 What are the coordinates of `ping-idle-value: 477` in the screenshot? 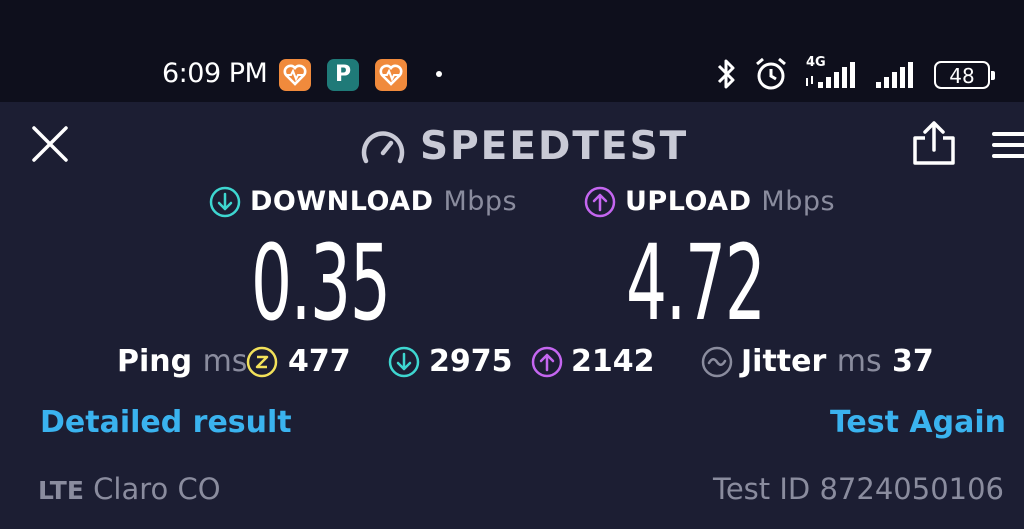 It's located at (319, 361).